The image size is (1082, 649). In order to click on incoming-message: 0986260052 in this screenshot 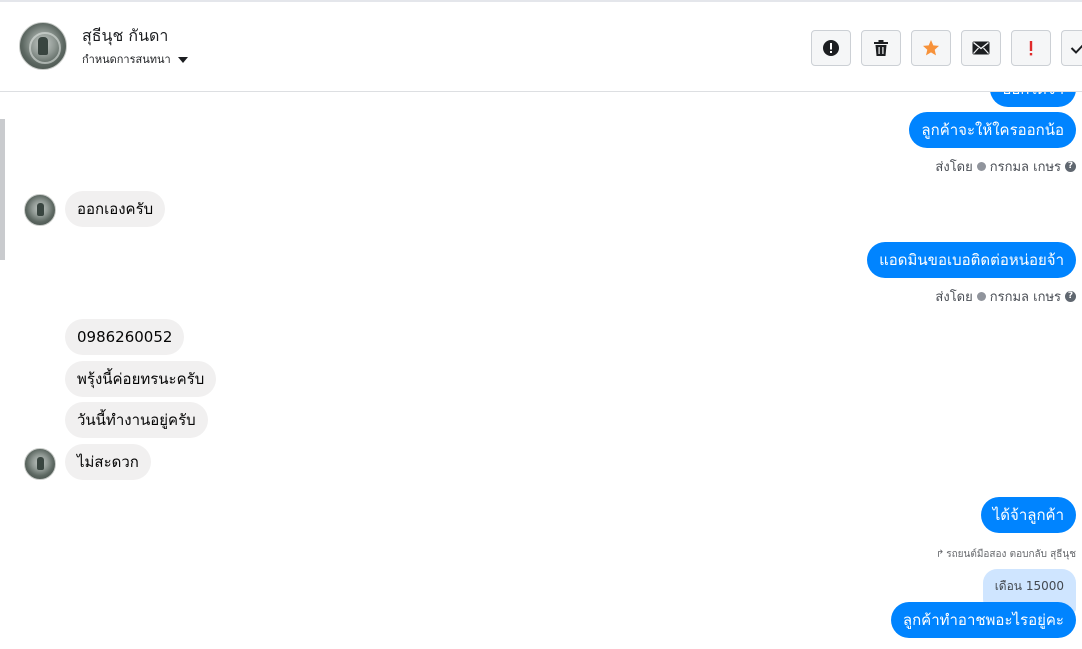, I will do `click(125, 337)`.